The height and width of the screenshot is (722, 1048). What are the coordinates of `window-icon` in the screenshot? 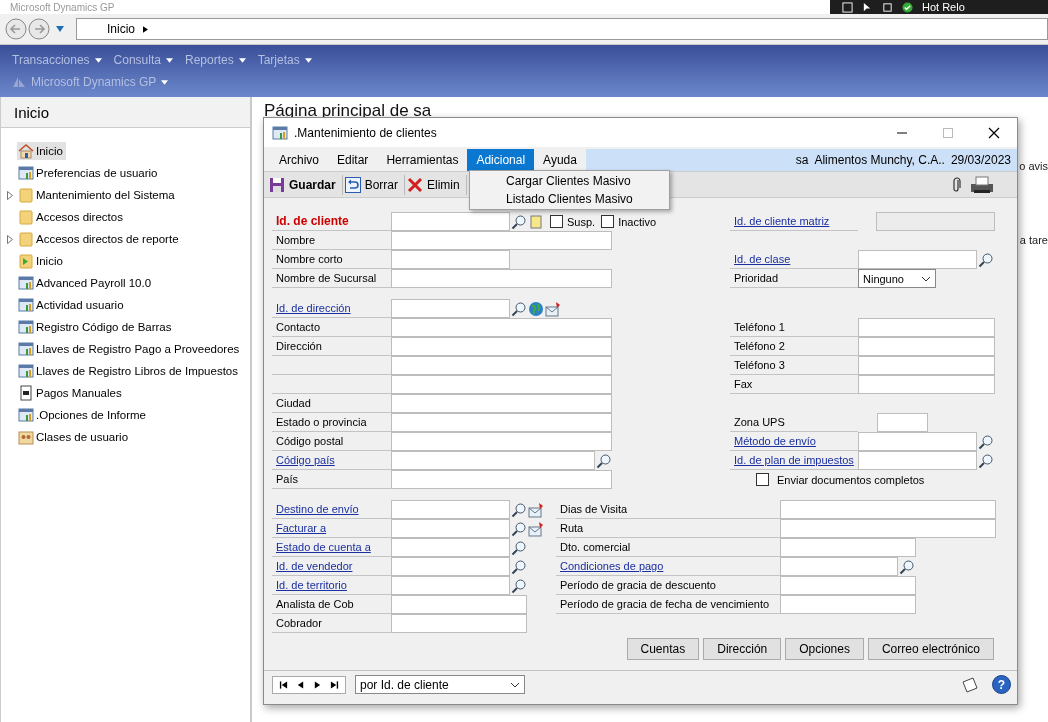 It's located at (847, 7).